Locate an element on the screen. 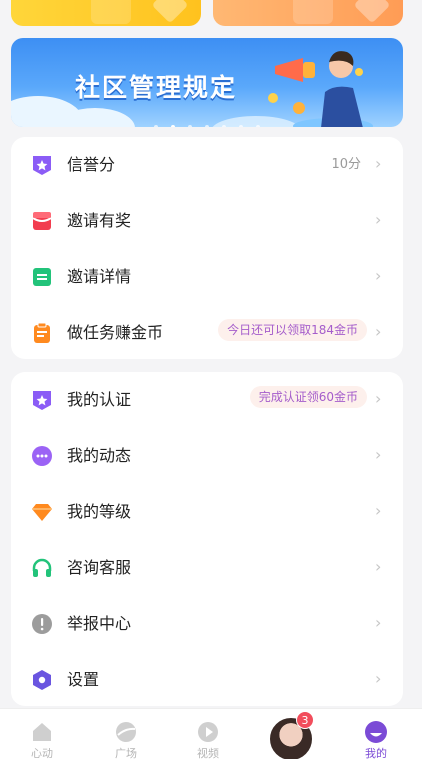  bottom-tab-bar: 心动 广场 视频 我的 is located at coordinates (211, 733).